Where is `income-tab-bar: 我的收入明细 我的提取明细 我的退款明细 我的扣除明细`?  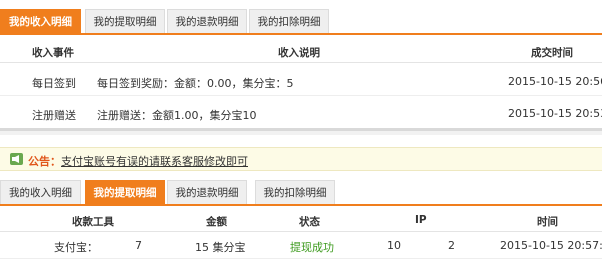 income-tab-bar: 我的收入明细 我的提取明细 我的退款明细 我的扣除明细 is located at coordinates (301, 20).